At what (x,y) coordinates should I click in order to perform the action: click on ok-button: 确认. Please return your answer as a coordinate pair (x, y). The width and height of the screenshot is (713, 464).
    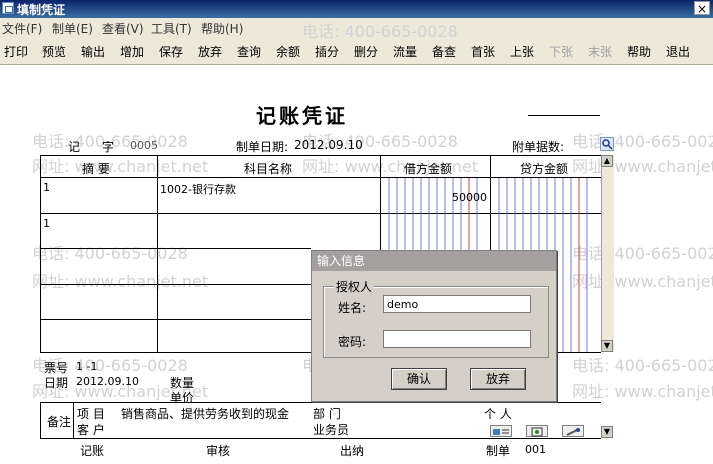
    Looking at the image, I should click on (419, 379).